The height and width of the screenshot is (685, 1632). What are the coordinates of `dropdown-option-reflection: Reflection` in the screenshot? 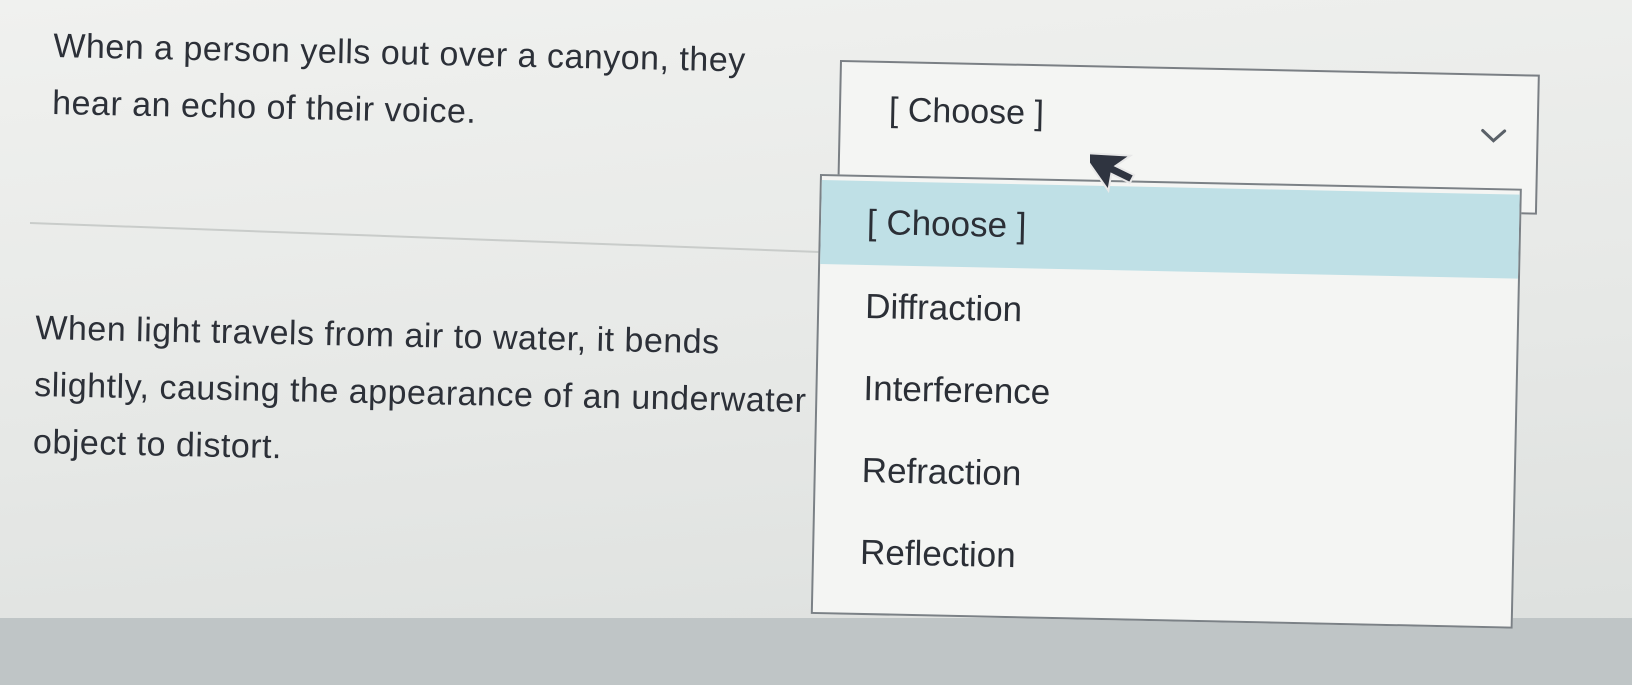 It's located at (1163, 559).